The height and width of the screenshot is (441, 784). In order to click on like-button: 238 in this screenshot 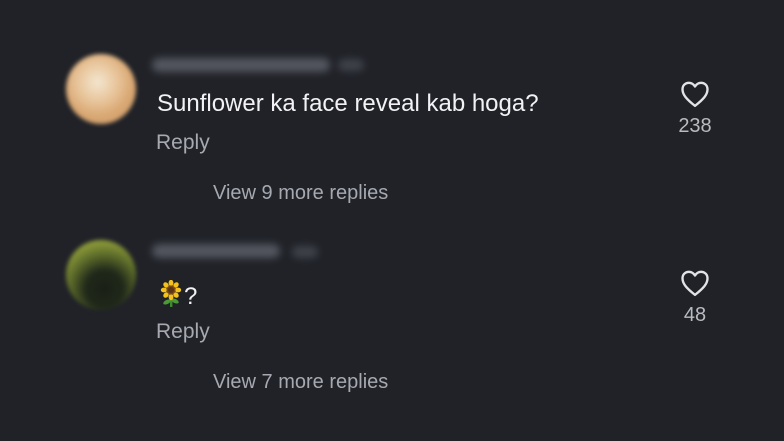, I will do `click(695, 109)`.